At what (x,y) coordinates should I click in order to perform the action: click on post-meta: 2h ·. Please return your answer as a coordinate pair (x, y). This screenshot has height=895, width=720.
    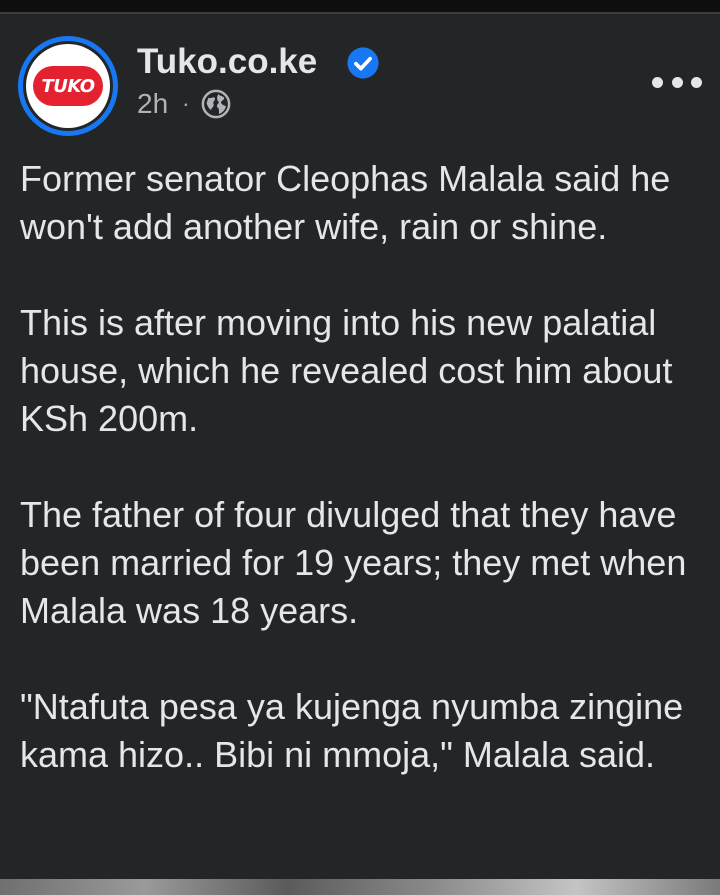
    Looking at the image, I should click on (184, 104).